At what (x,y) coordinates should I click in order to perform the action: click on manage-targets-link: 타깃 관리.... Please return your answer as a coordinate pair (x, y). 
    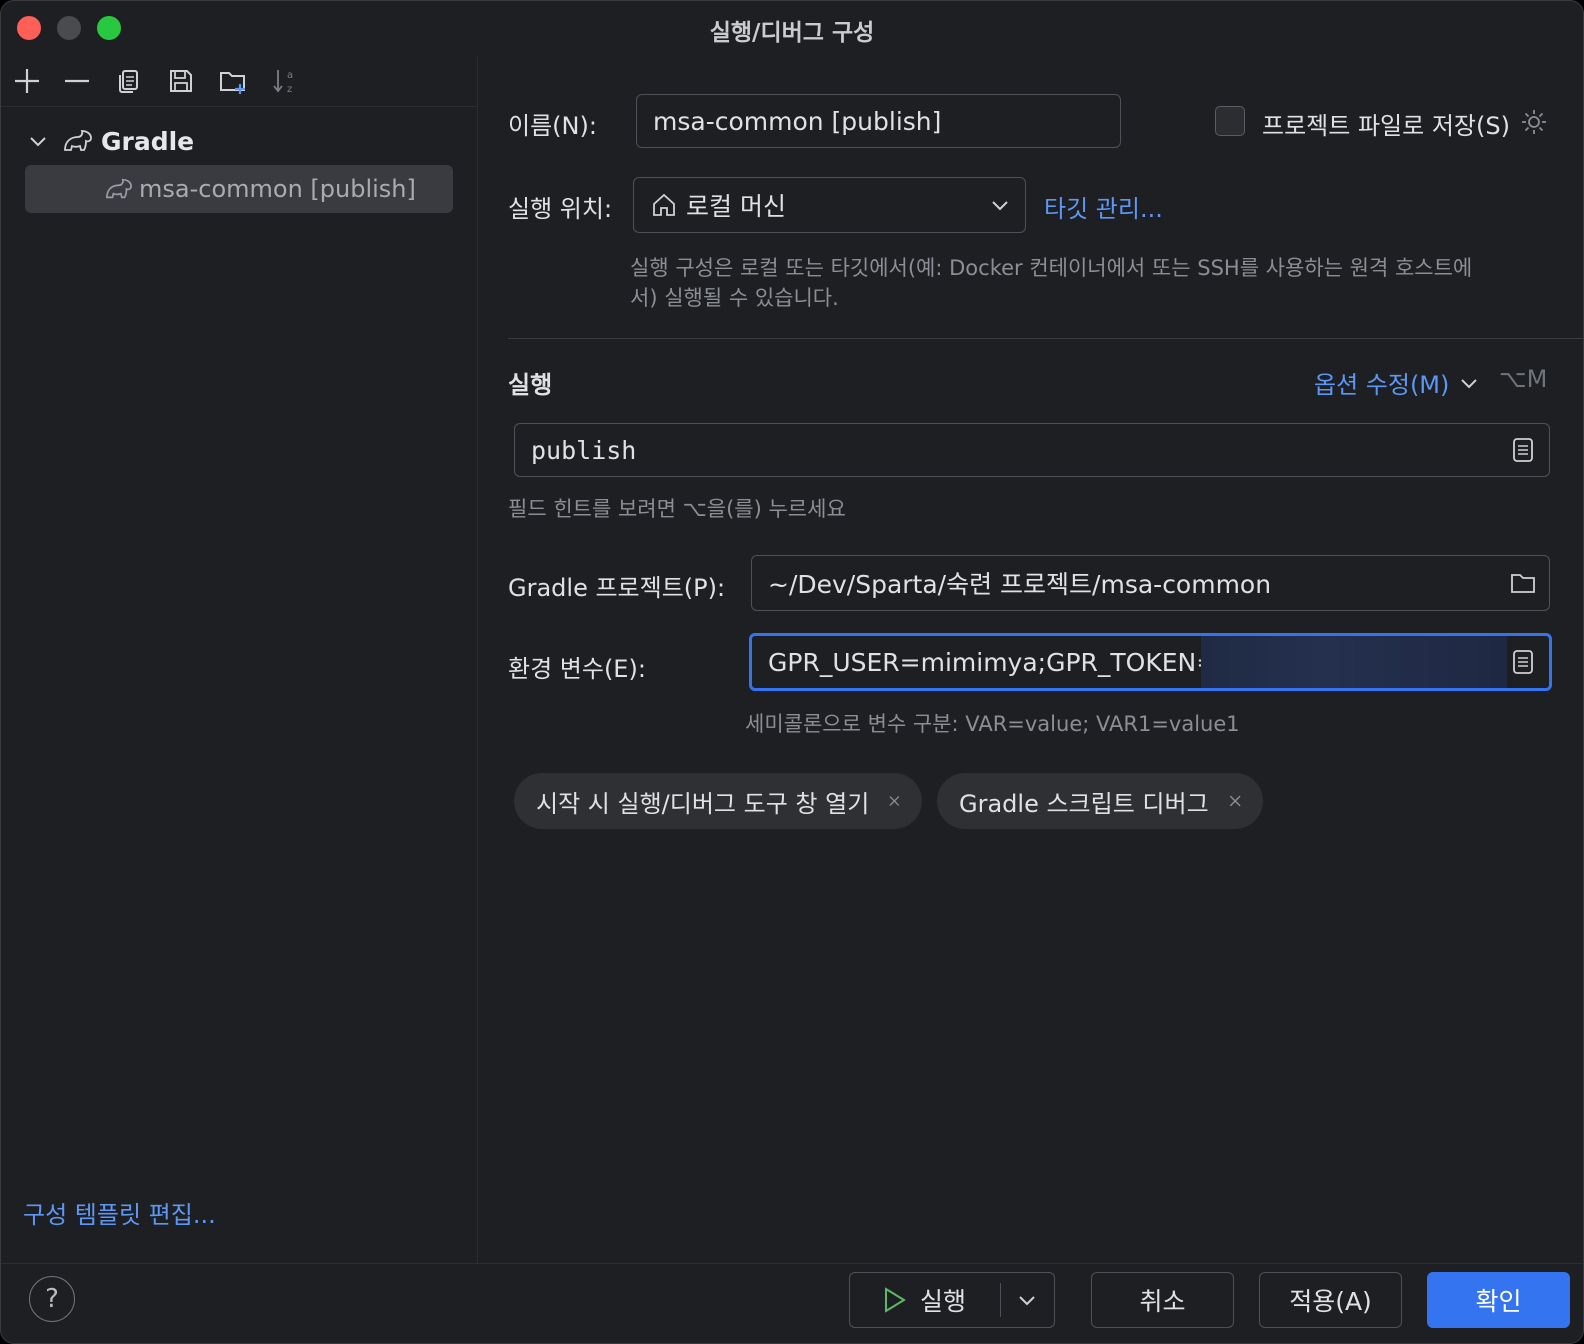
    Looking at the image, I should click on (1103, 206).